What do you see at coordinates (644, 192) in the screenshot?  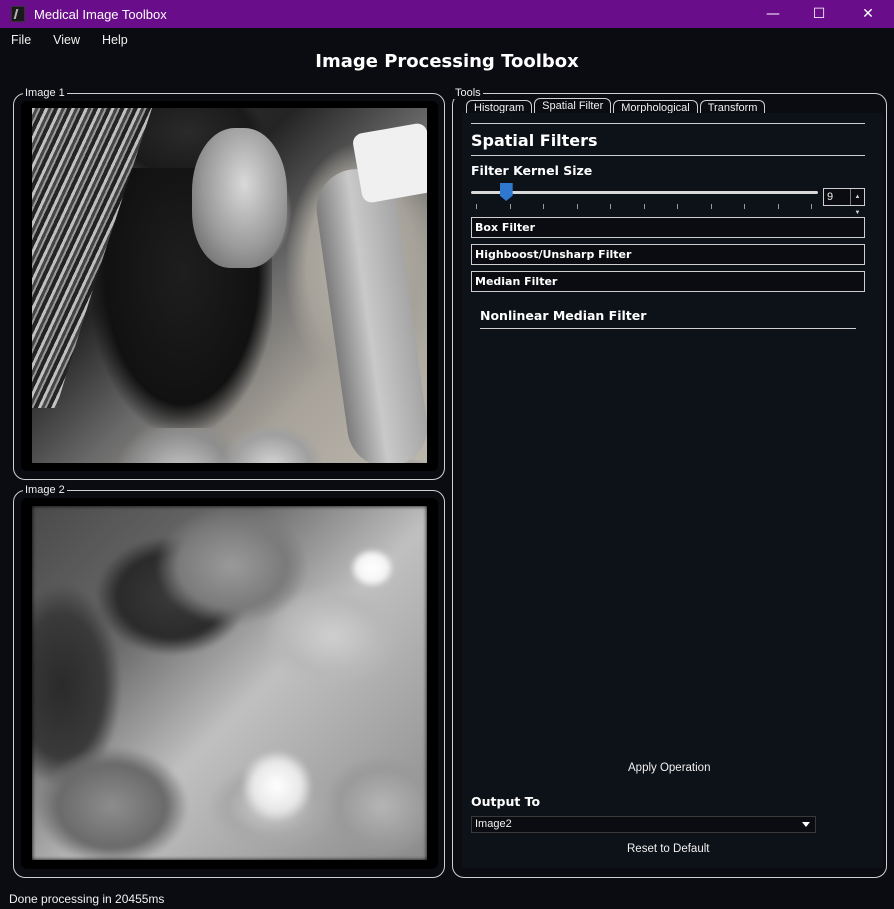 I see `kernel-slider-track` at bounding box center [644, 192].